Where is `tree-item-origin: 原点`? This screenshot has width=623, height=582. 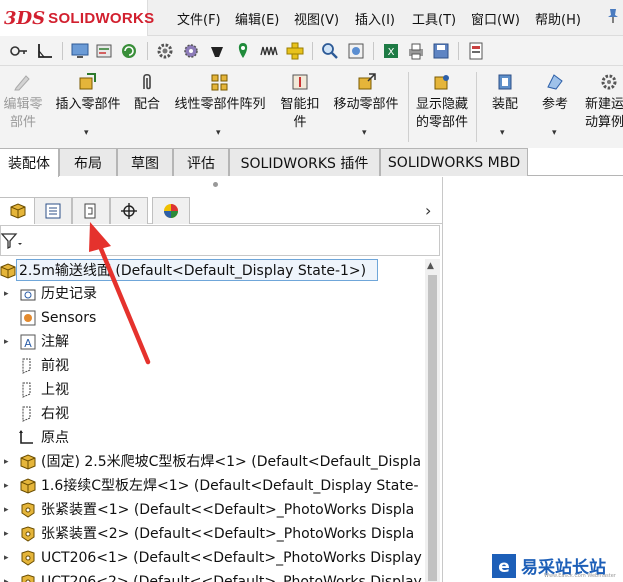
tree-item-origin: 原点 is located at coordinates (210, 438).